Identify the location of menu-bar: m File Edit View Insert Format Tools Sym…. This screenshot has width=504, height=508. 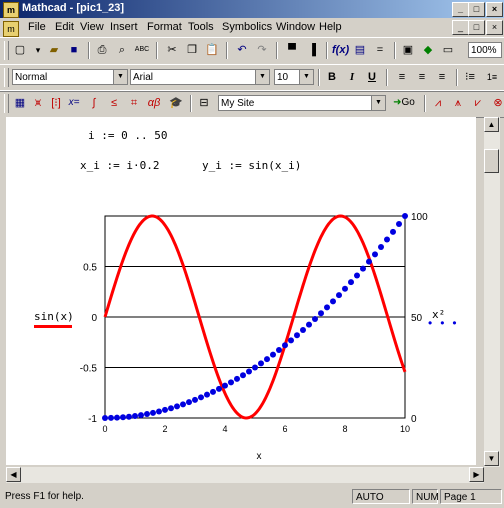
(252, 28).